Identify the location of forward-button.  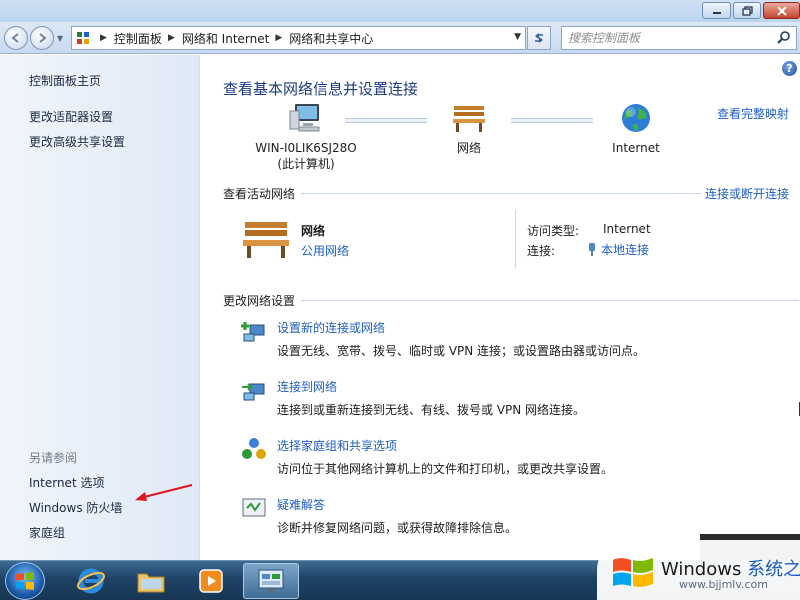
(42, 38).